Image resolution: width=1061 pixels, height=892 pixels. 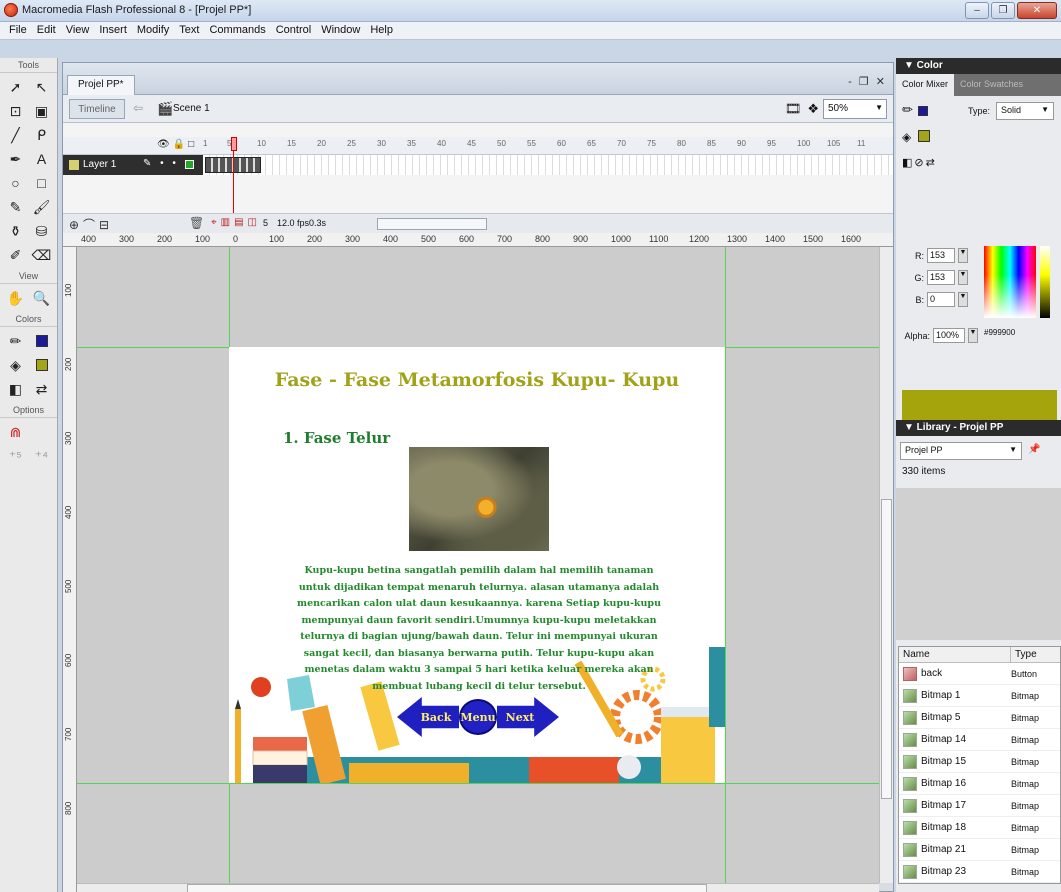 I want to click on menu-button: Menu, so click(x=478, y=717).